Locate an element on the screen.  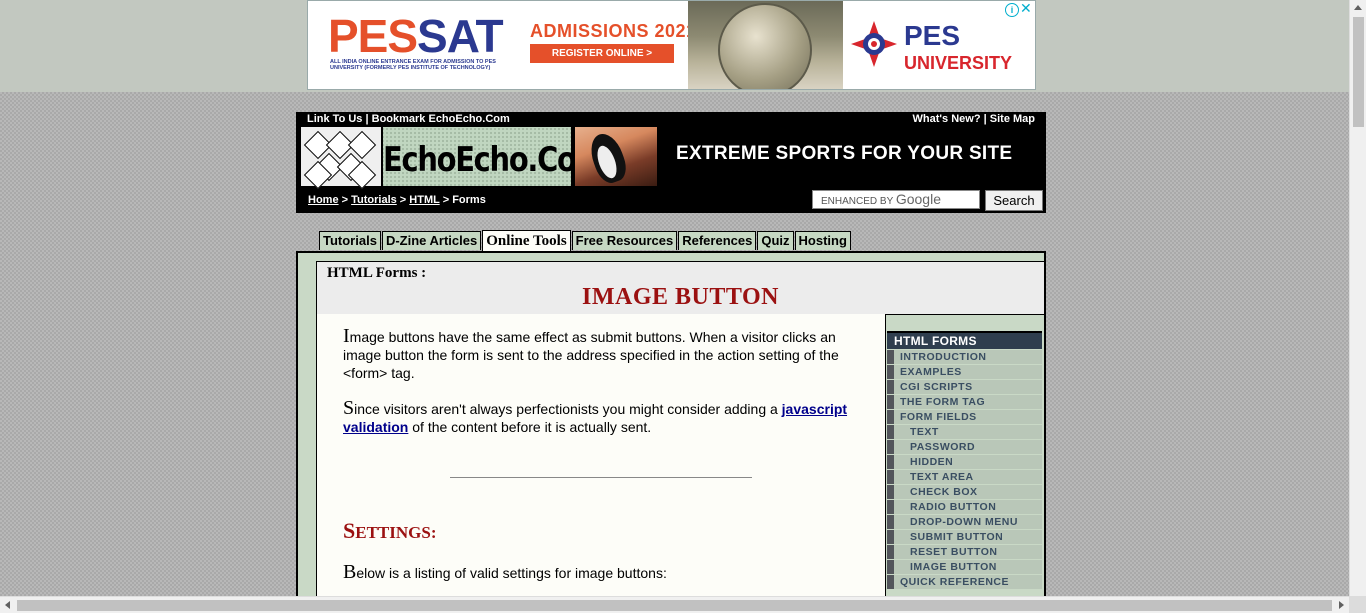
nav-item: QUICK REFERENCE is located at coordinates (964, 582).